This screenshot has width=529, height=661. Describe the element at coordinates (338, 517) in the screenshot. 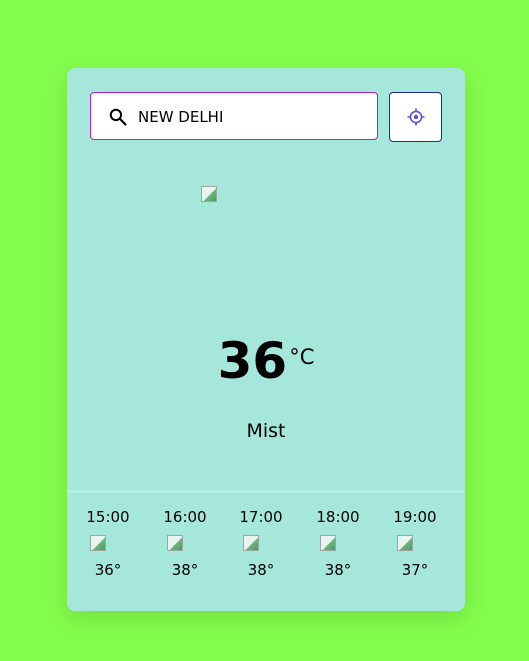

I see `forecast-time: 18:00` at that location.